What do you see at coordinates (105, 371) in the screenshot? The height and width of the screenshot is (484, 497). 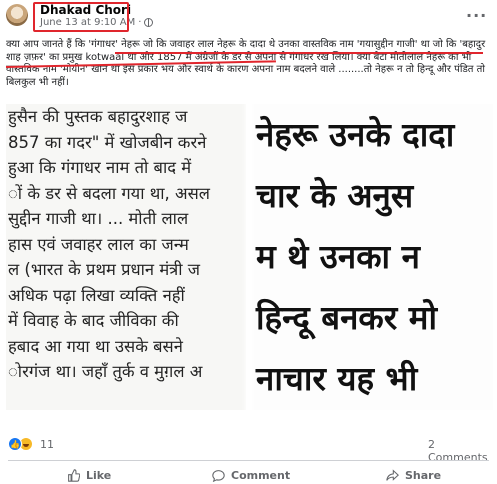 I see `photo-text-line: ोरगंज था। जहाँ तुर्क व मुग़ल अ` at bounding box center [105, 371].